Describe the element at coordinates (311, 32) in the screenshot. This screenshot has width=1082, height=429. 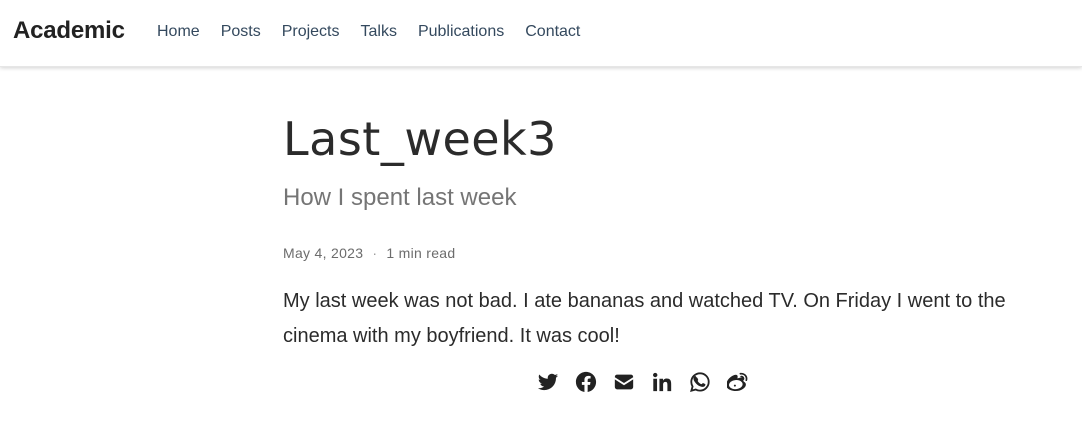
I see `nav-link-projects: Projects` at that location.